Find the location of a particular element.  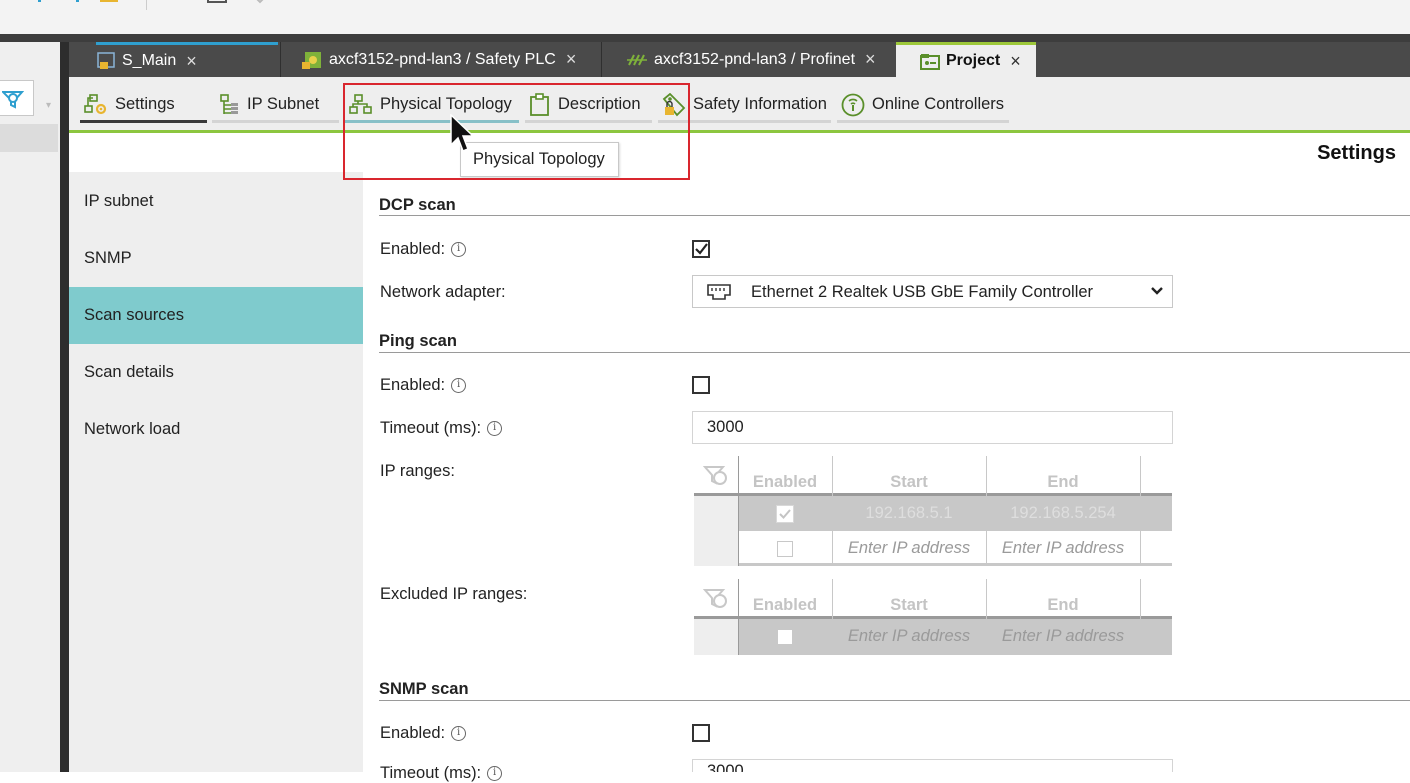

dcp-enabled-label: Enabled: i is located at coordinates (423, 249).